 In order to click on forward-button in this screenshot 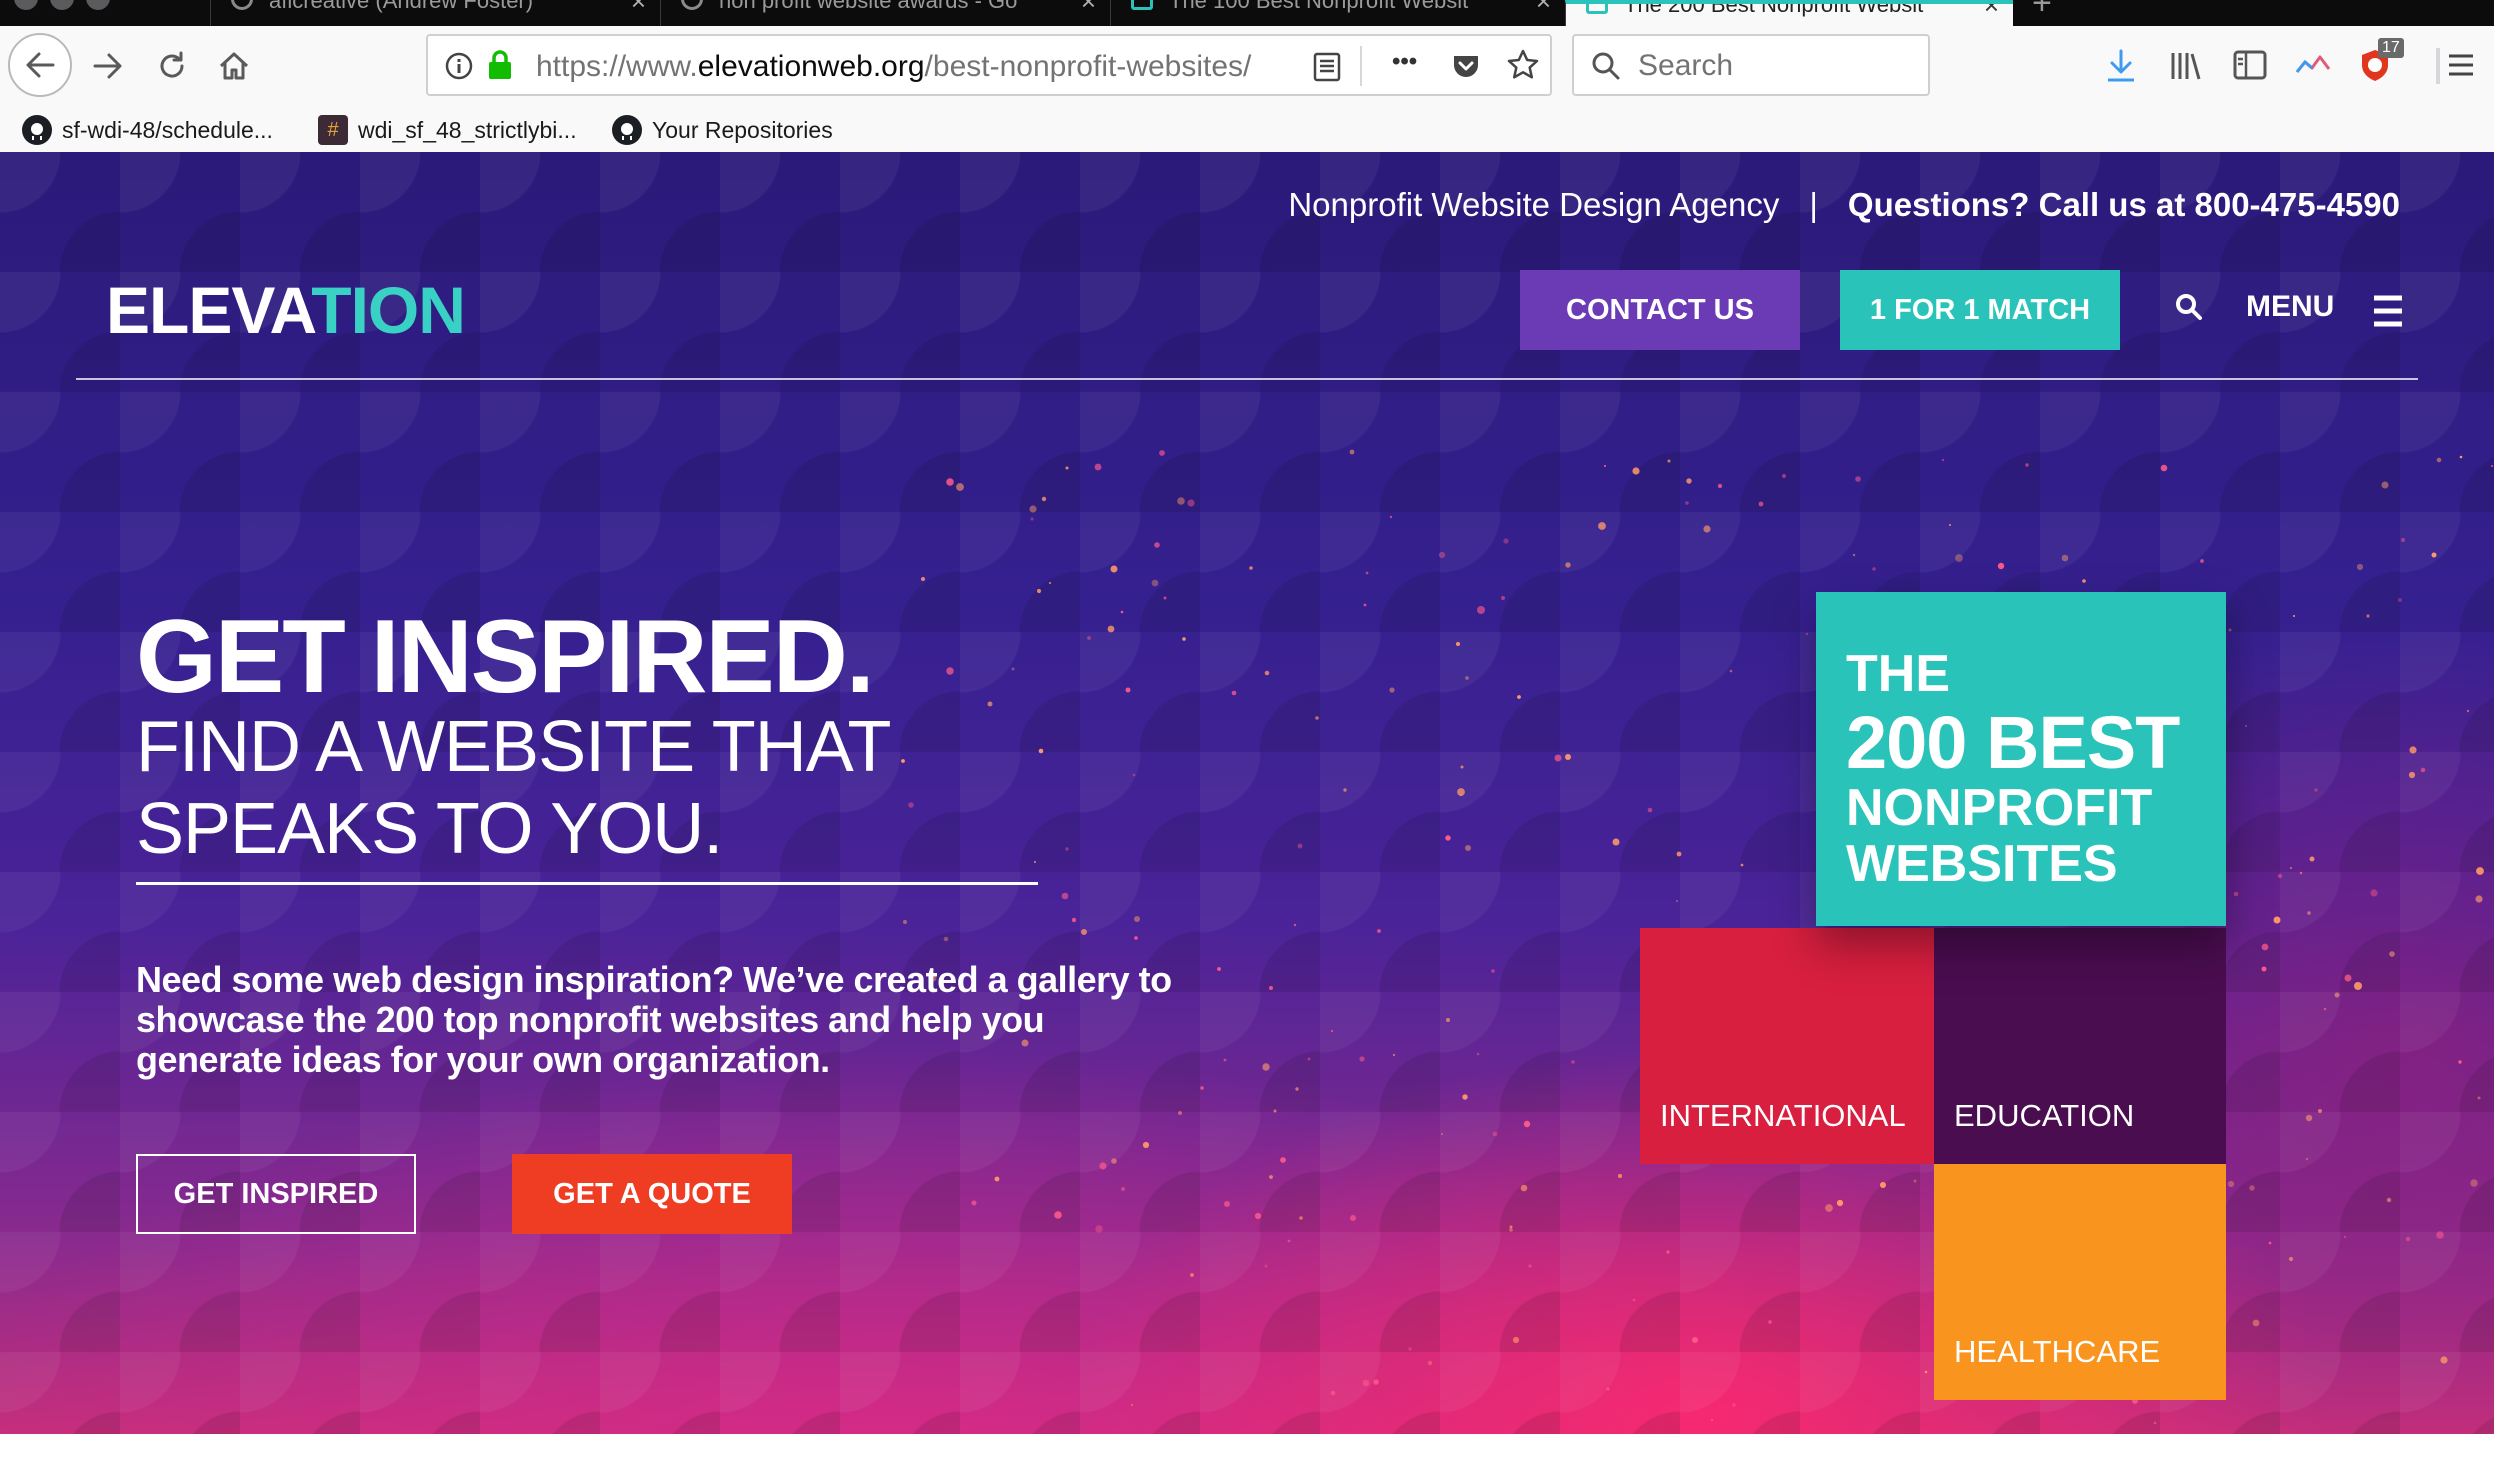, I will do `click(108, 66)`.